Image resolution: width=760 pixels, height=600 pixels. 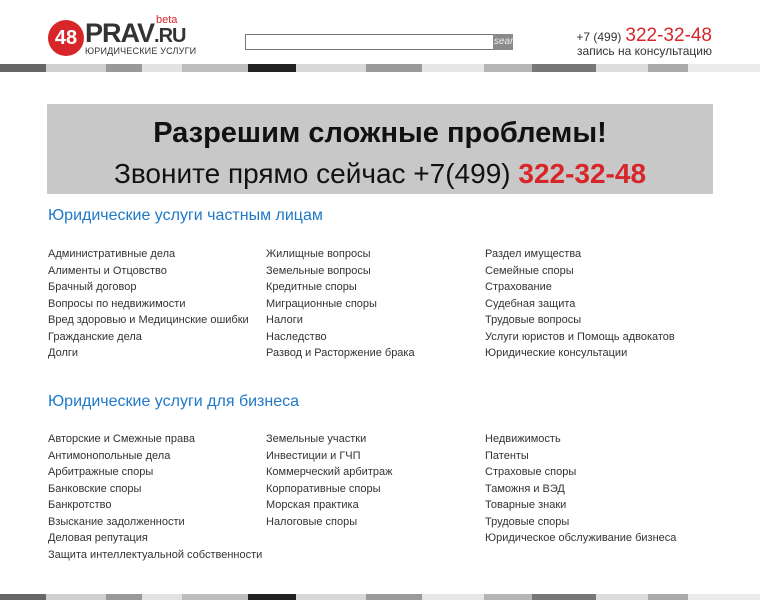 I want to click on site-logo: 48 PRAV.RU beta ЮРИДИЧЕСКИЕ УСЛУГИ, so click(x=122, y=36).